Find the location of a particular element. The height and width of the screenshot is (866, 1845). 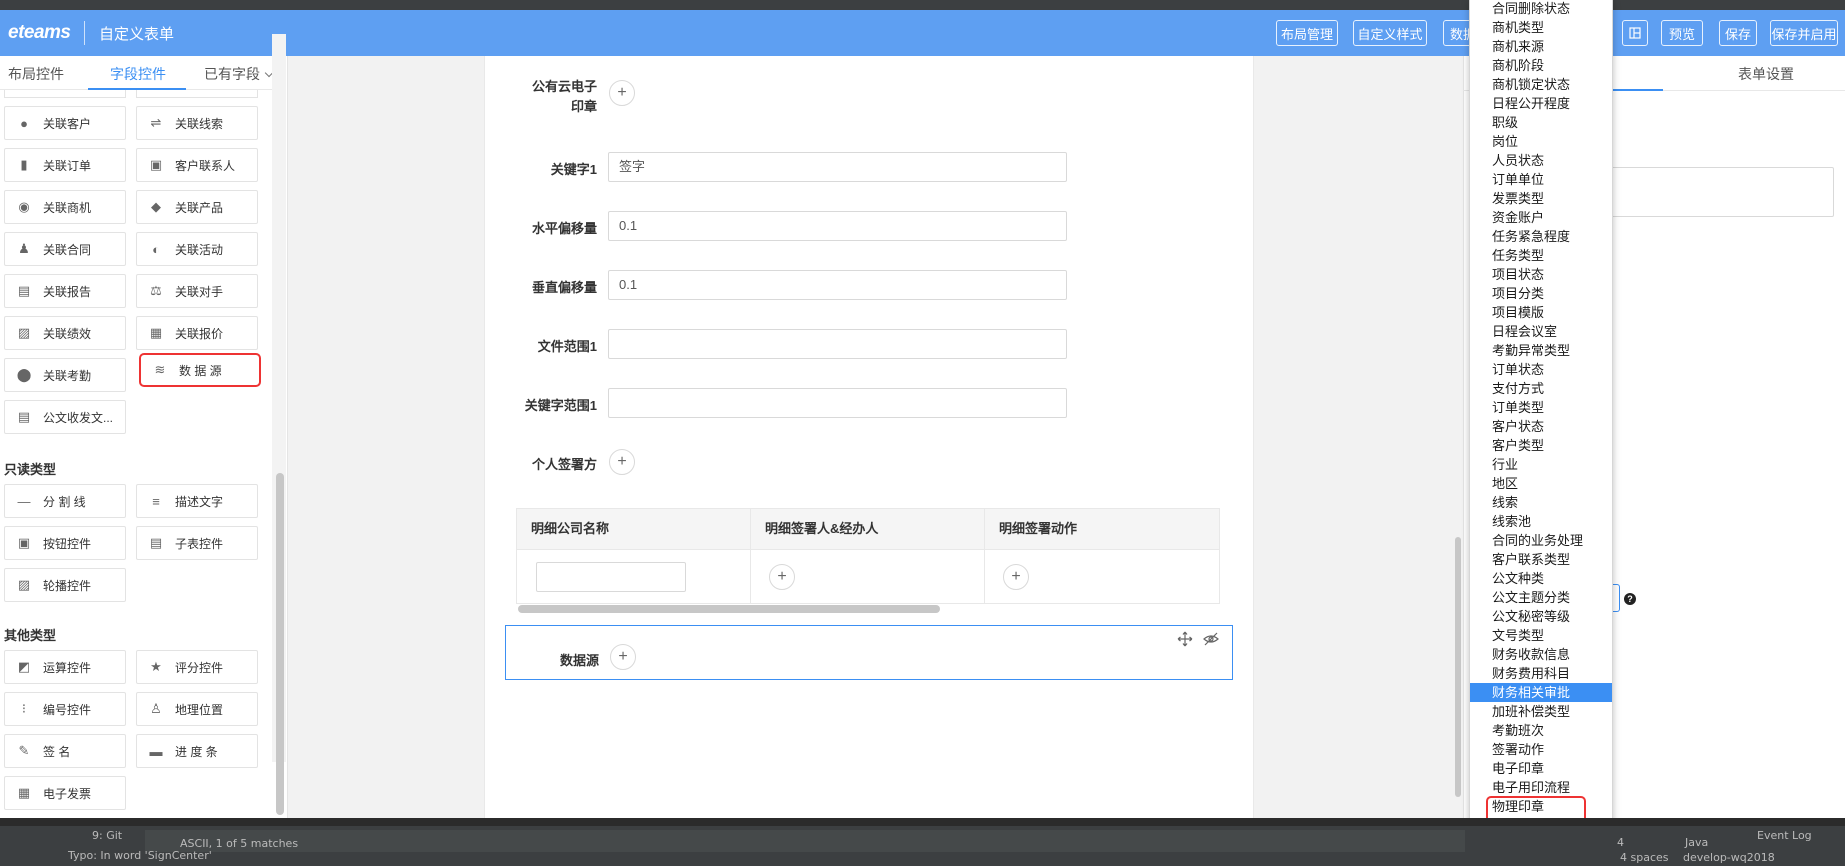

move-icon is located at coordinates (1185, 639).